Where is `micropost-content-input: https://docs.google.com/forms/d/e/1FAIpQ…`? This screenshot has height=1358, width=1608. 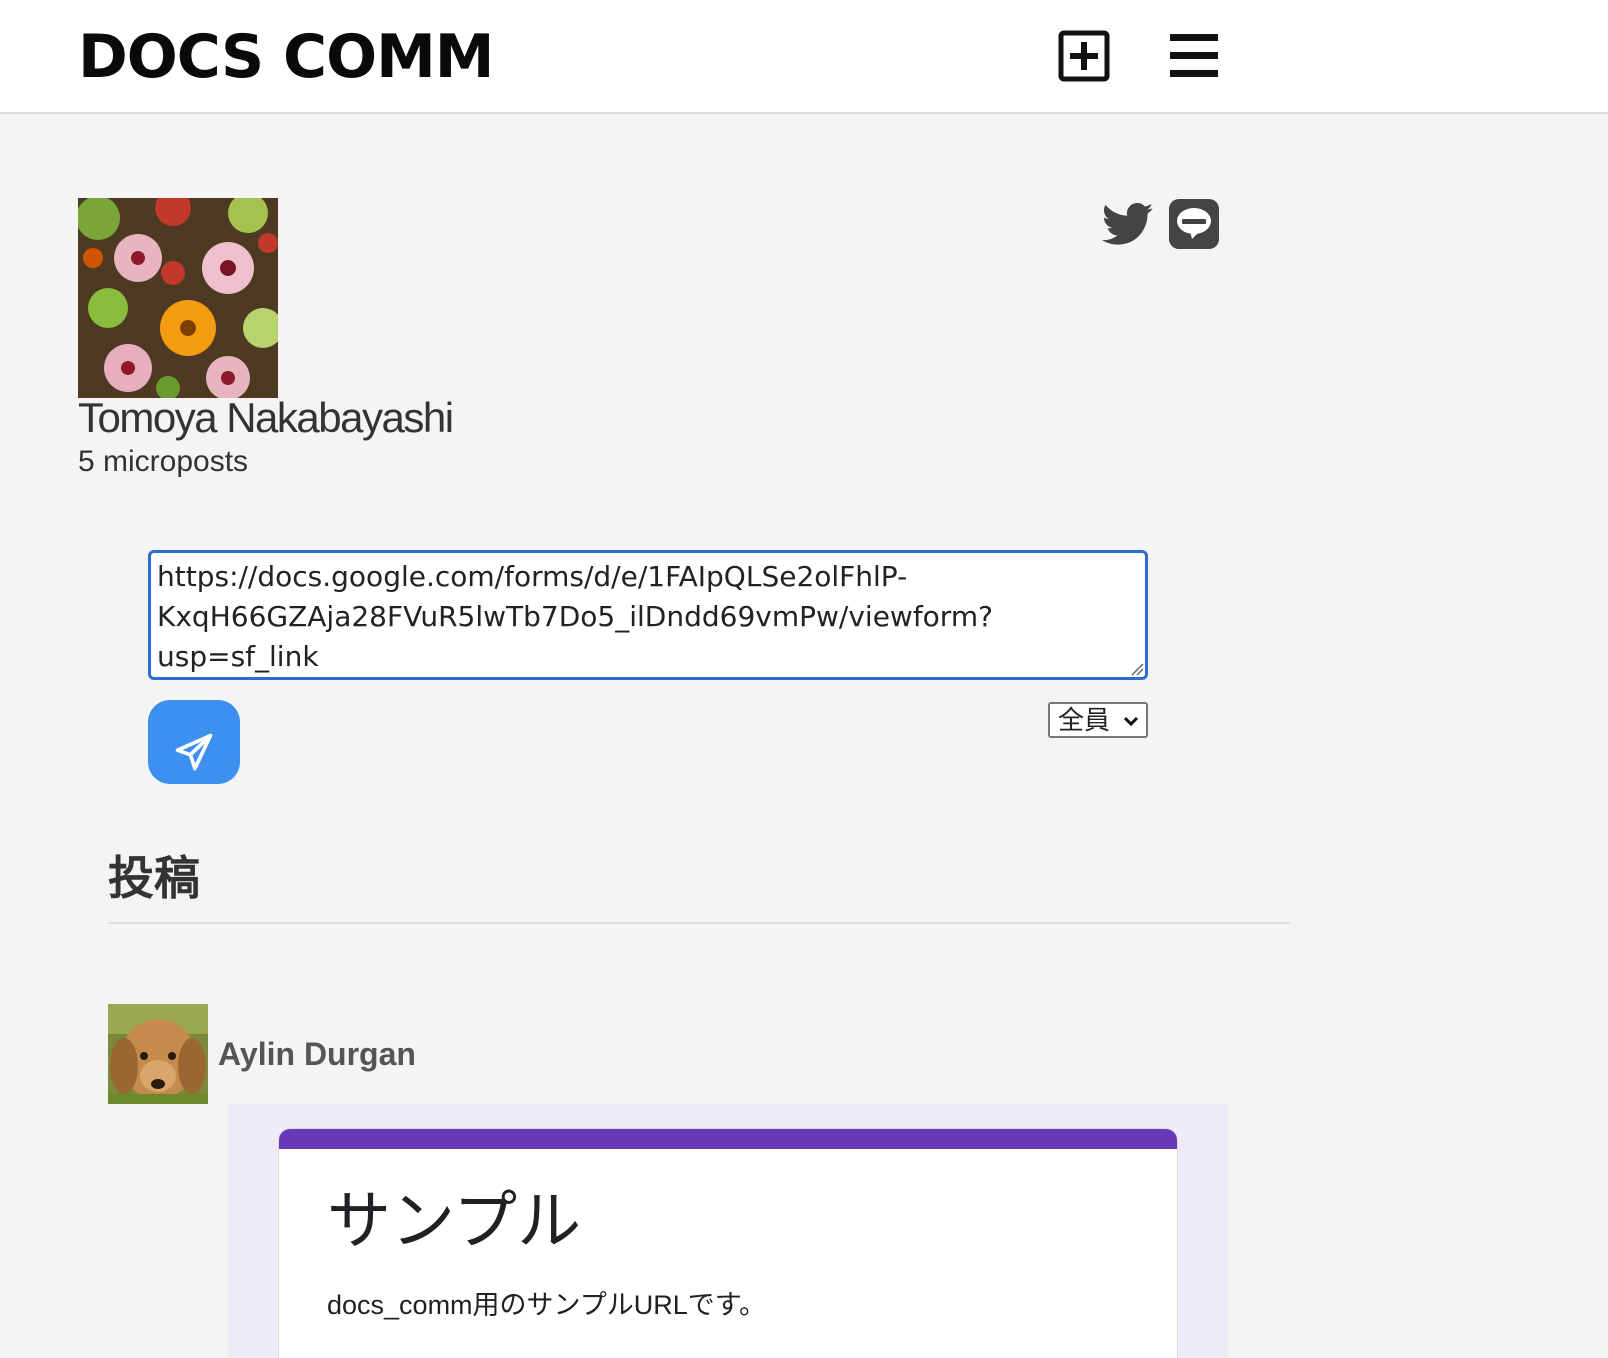 micropost-content-input: https://docs.google.com/forms/d/e/1FAIpQ… is located at coordinates (648, 615).